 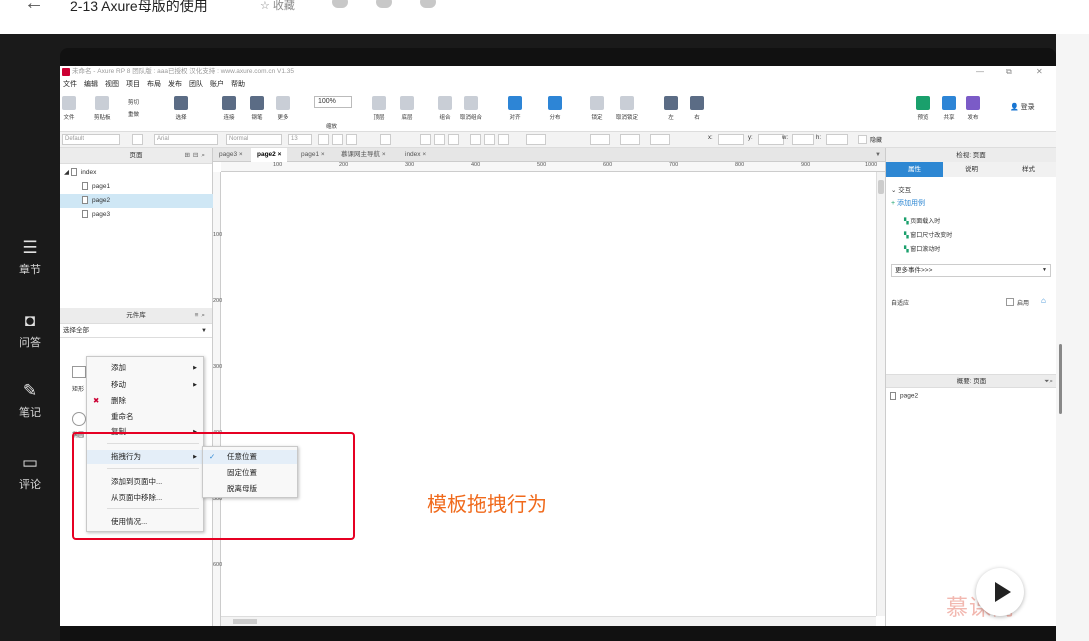 What do you see at coordinates (34, 7) in the screenshot?
I see `arrow-left-icon: ←` at bounding box center [34, 7].